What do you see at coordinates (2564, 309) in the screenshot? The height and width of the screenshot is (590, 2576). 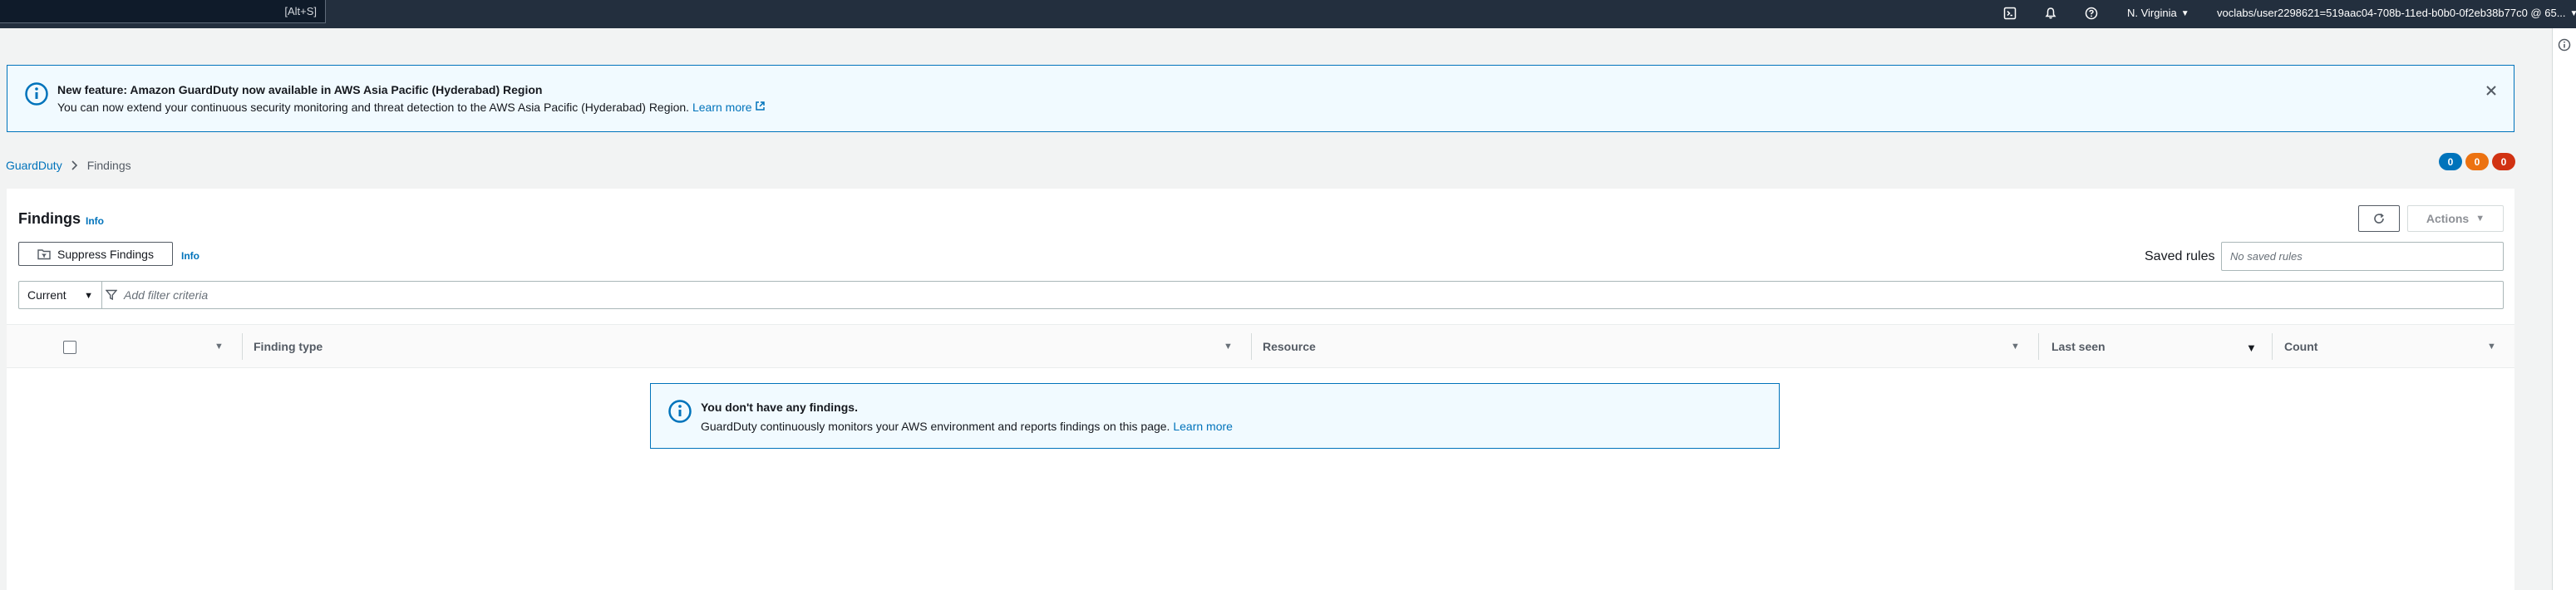 I see `tools-panel-strip` at bounding box center [2564, 309].